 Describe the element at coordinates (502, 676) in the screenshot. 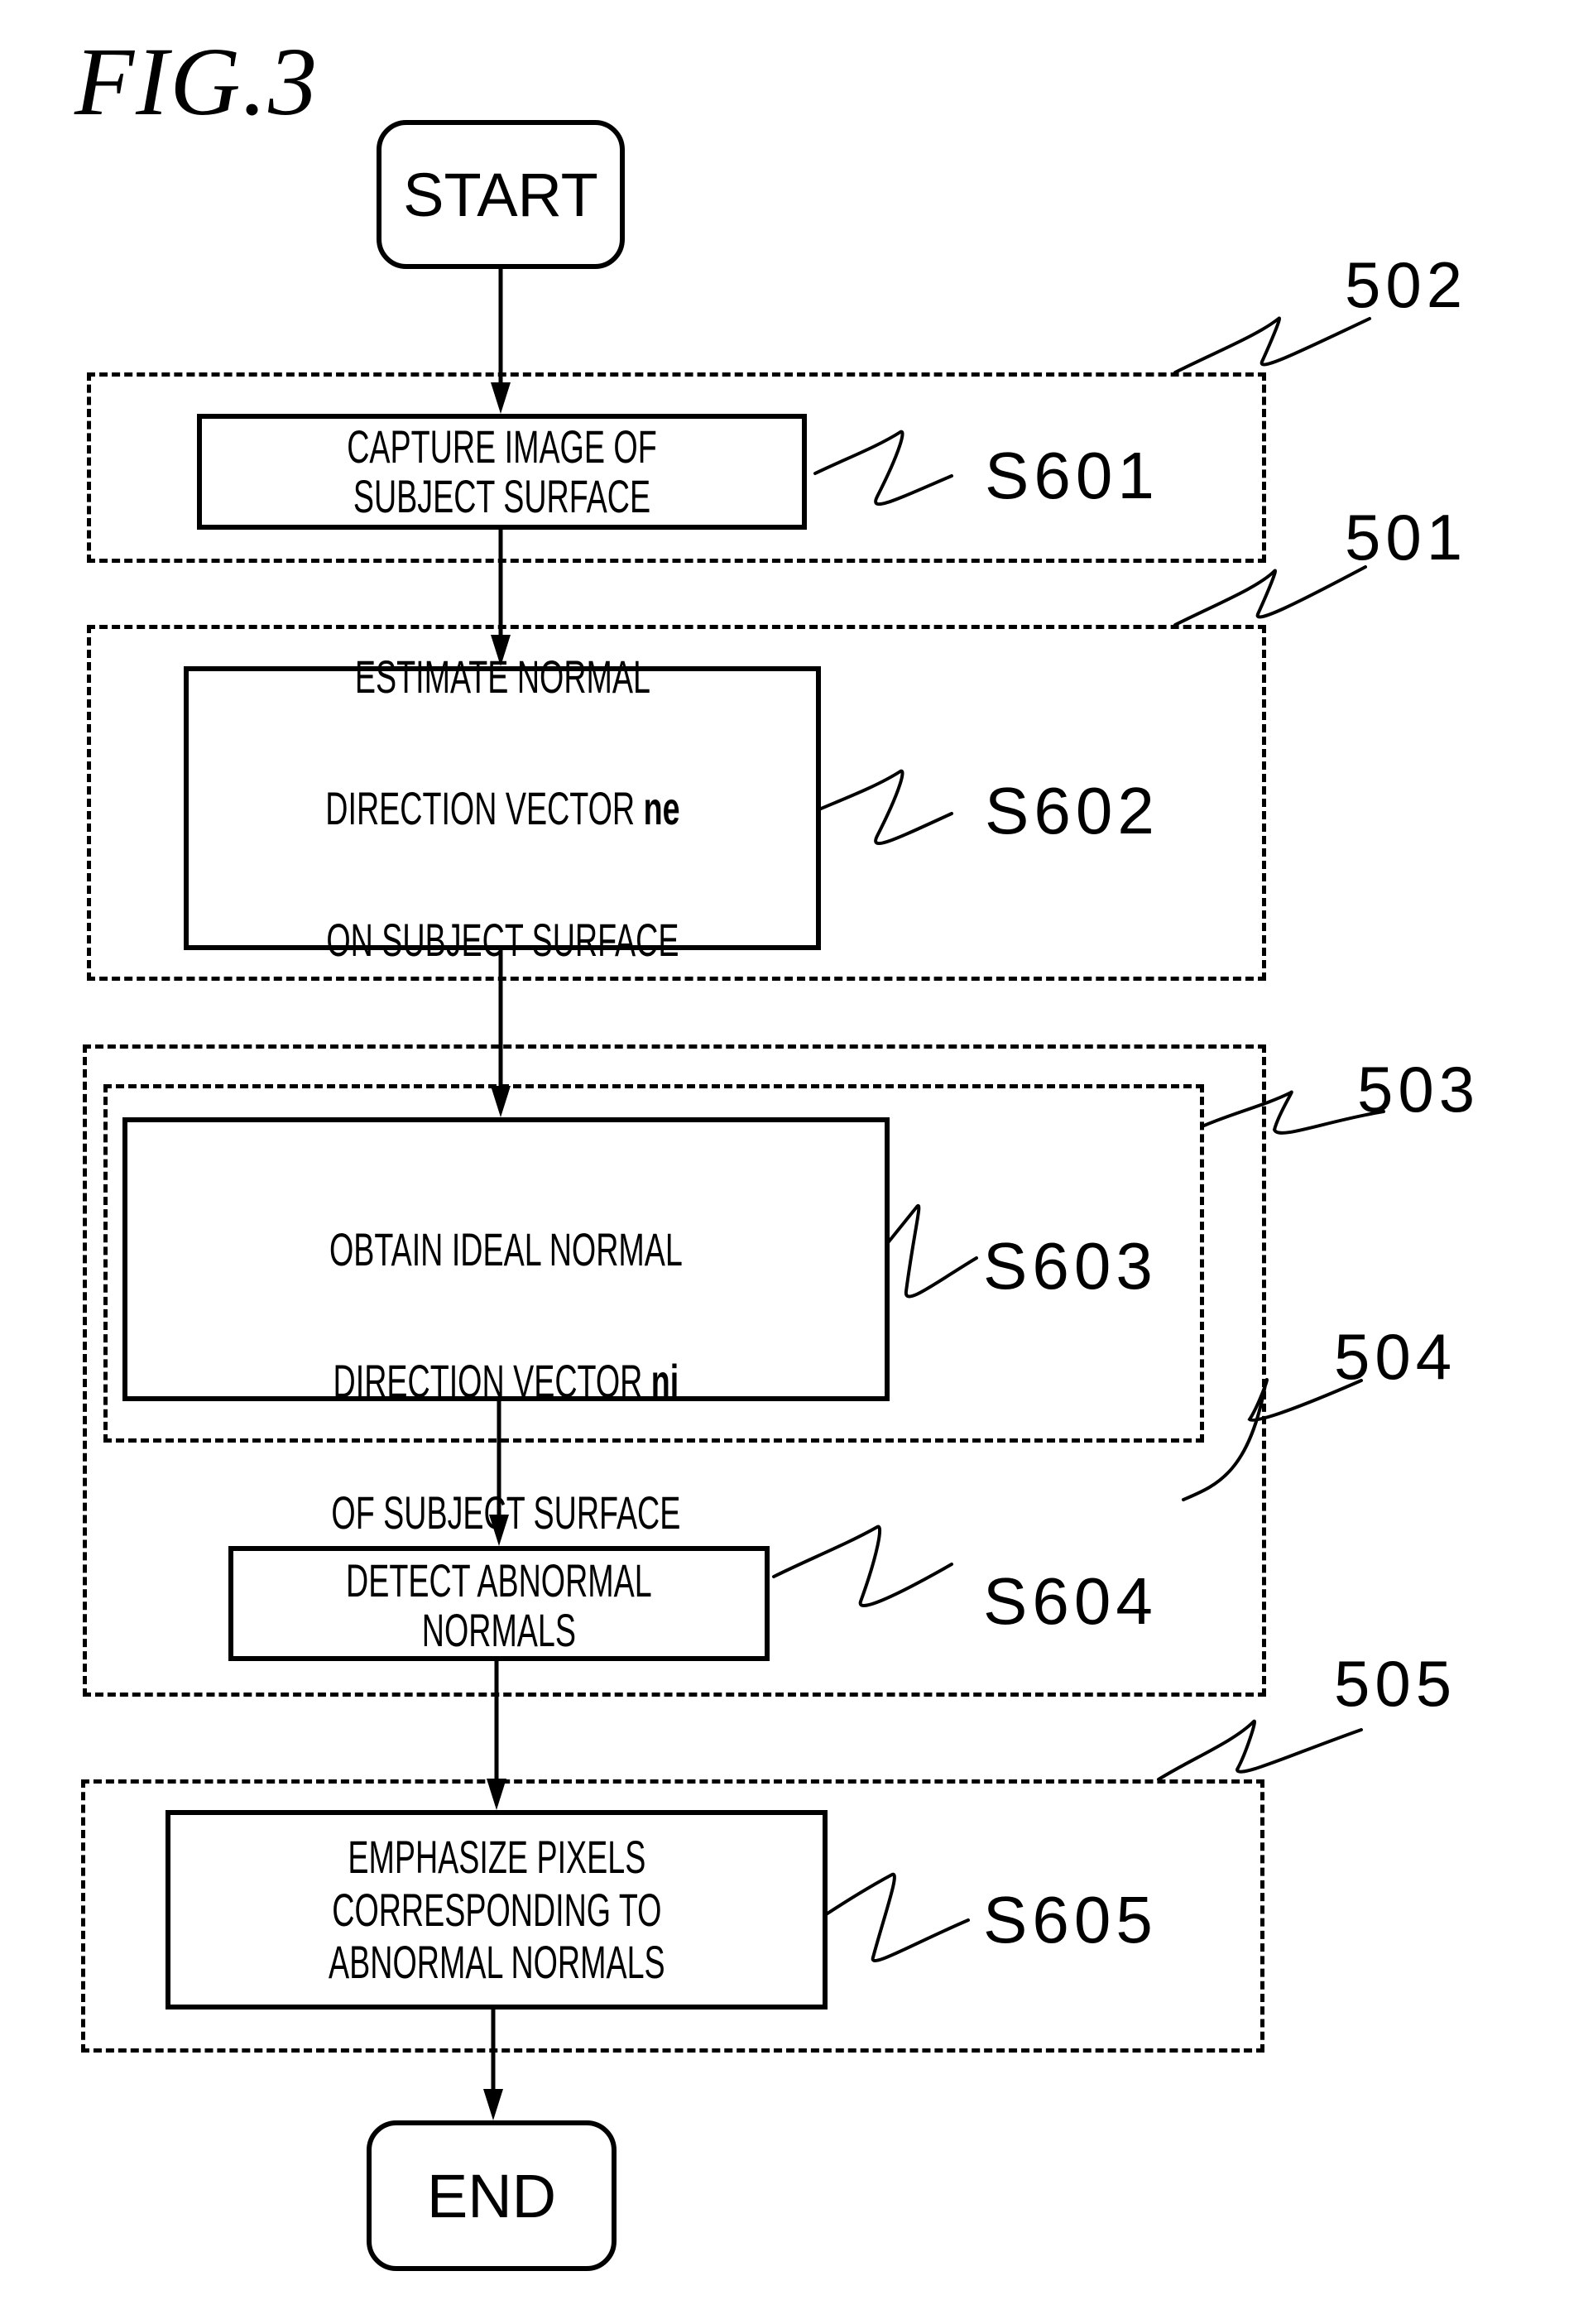

I see `step-s602-line-1: ESTIMATE NORMAL` at that location.